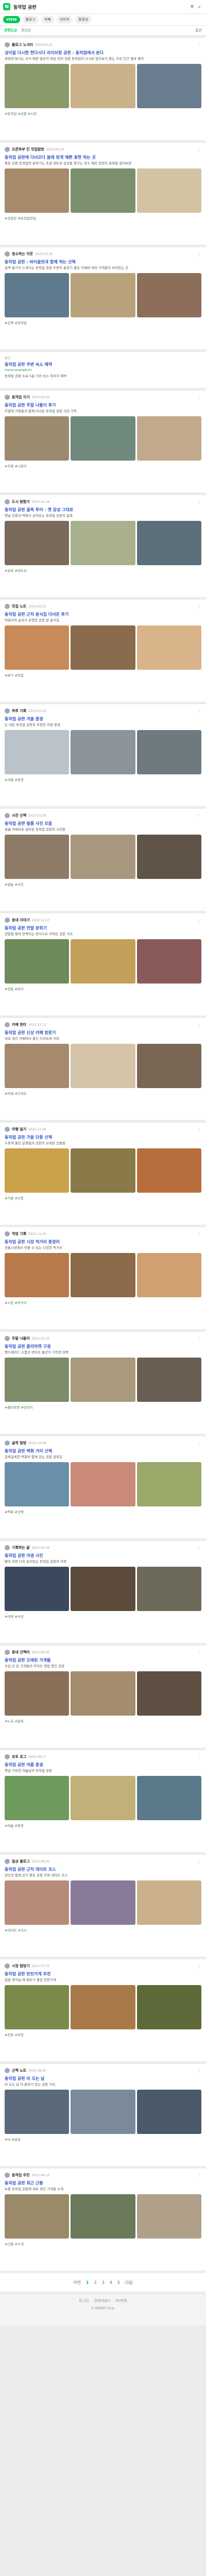 This screenshot has width=206, height=2576. Describe the element at coordinates (103, 322) in the screenshot. I see `post-keywords: #산책 #동작업` at that location.